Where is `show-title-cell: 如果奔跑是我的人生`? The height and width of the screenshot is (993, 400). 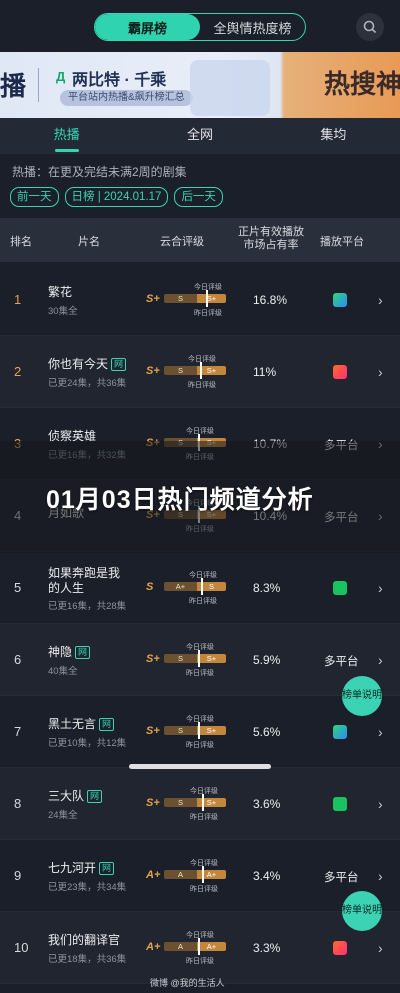
show-title-cell: 如果奔跑是我的人生 is located at coordinates (88, 581).